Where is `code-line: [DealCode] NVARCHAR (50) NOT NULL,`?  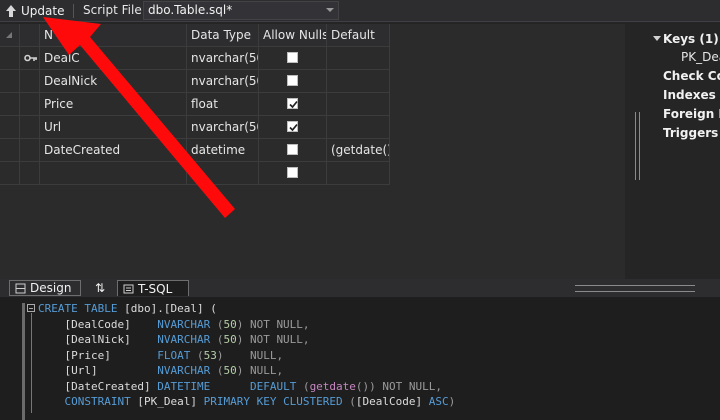 code-line: [DealCode] NVARCHAR (50) NOT NULL, is located at coordinates (174, 324).